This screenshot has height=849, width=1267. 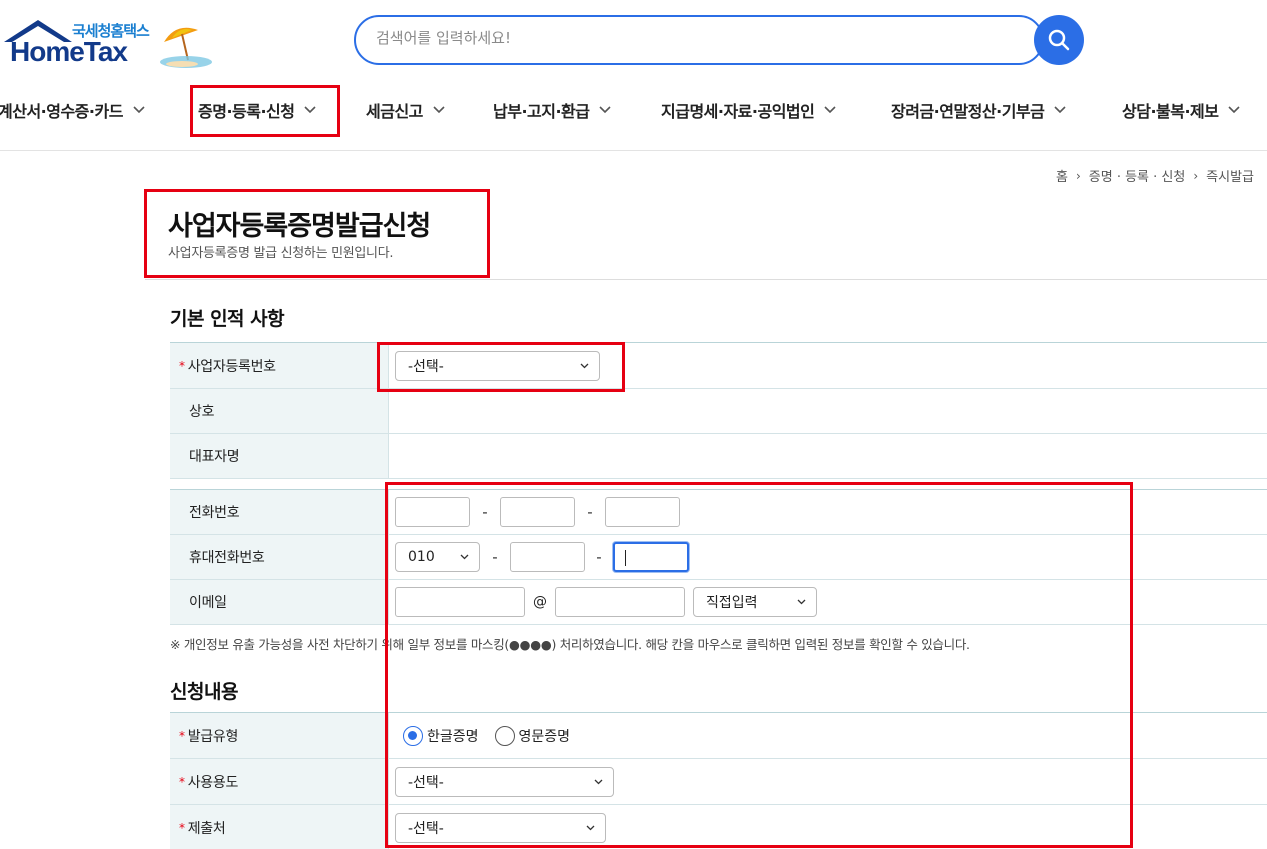 I want to click on nav-item-invoices: 계산서·영수증·카드, so click(x=72, y=110).